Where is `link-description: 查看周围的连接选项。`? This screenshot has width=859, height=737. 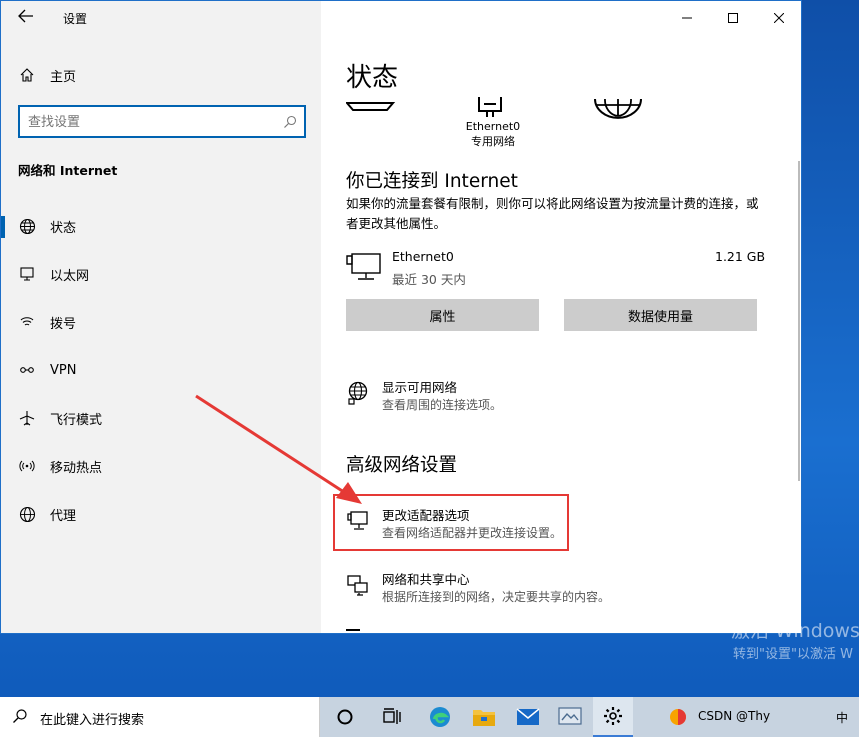
link-description: 查看周围的连接选项。 is located at coordinates (442, 405).